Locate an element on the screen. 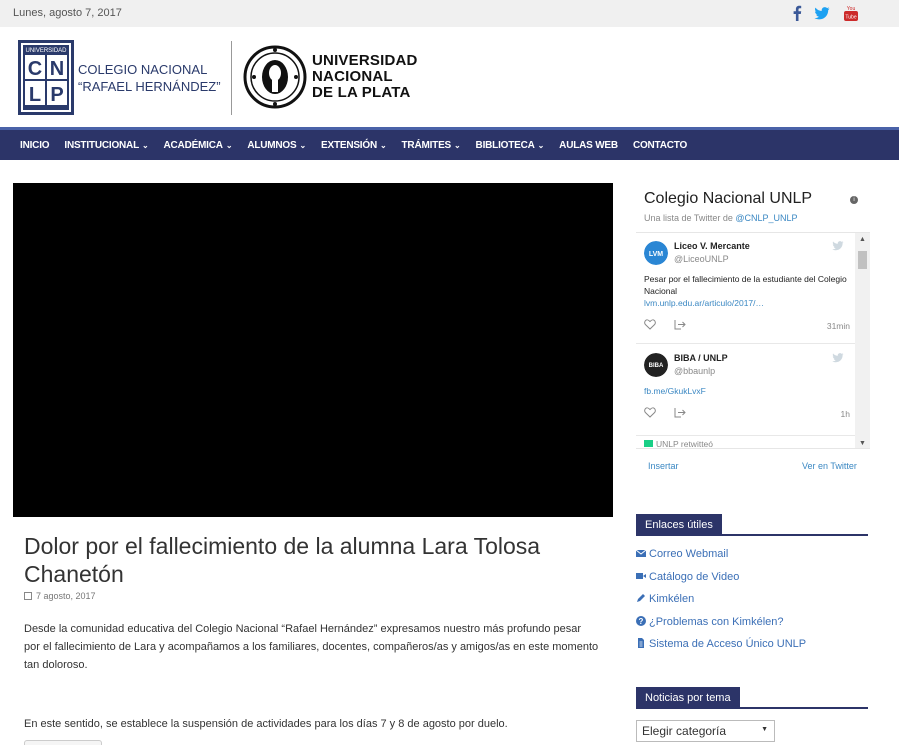 Image resolution: width=899 pixels, height=745 pixels. view-on-twitter-link: Ver en Twitter is located at coordinates (829, 466).